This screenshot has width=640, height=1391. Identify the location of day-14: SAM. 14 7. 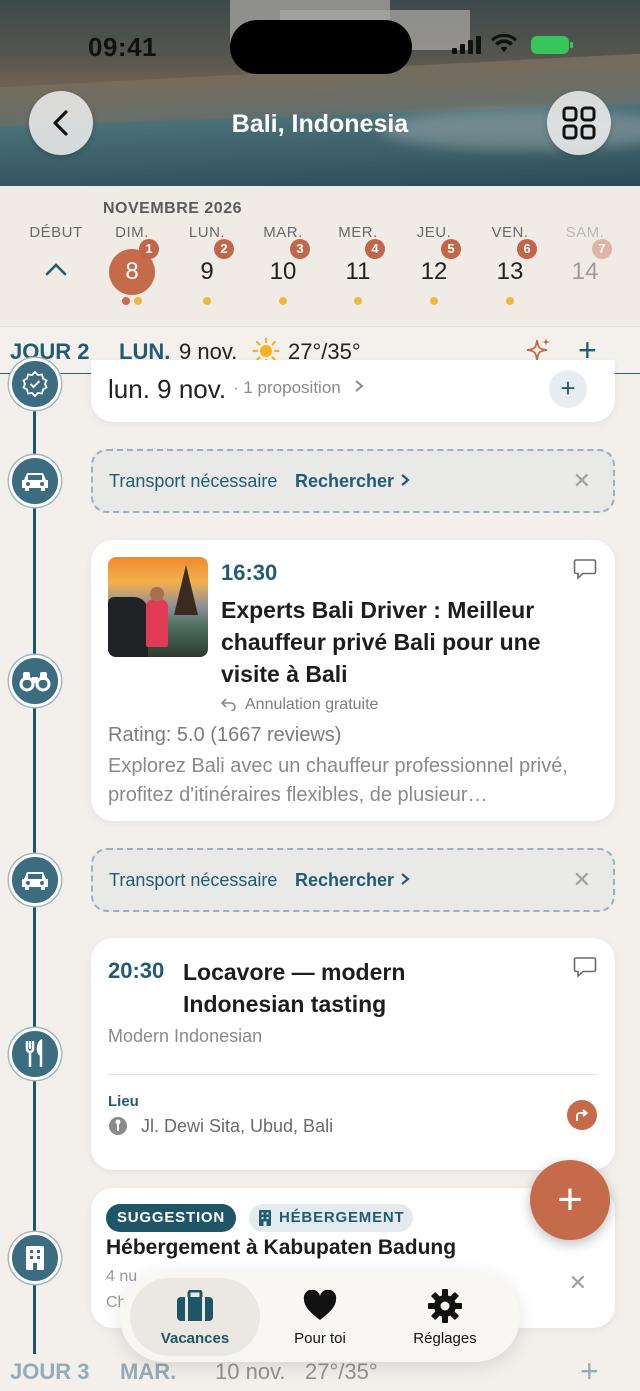
(585, 259).